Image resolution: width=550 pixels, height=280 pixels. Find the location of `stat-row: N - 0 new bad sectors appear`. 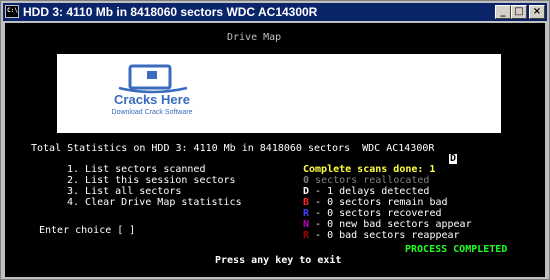

stat-row: N - 0 new bad sectors appear is located at coordinates (387, 224).